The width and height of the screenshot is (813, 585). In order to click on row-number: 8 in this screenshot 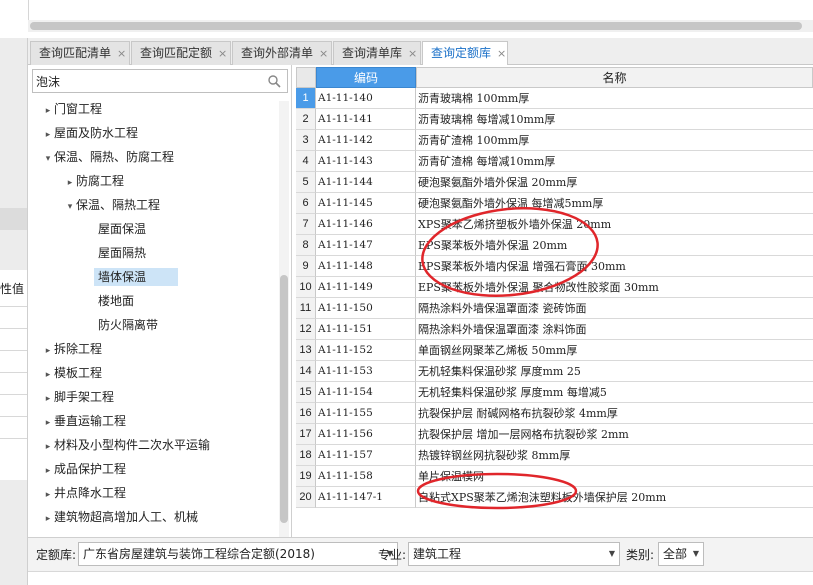, I will do `click(306, 245)`.